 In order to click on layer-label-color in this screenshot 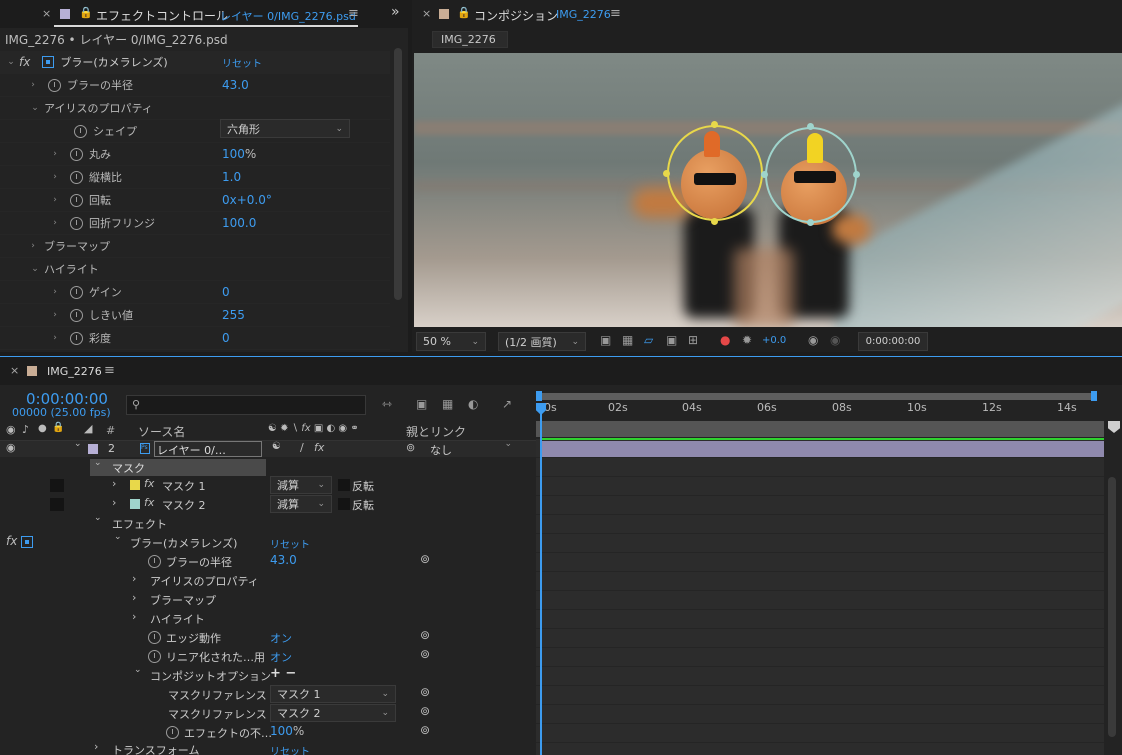, I will do `click(93, 449)`.